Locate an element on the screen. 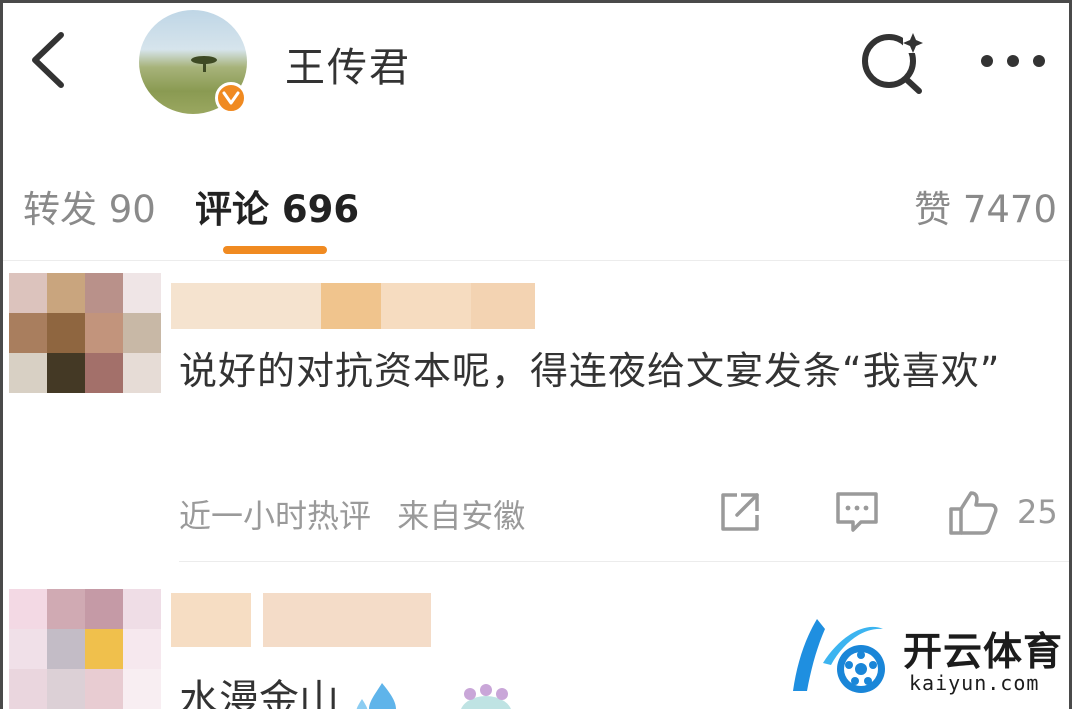  water-drops-emoji-icon is located at coordinates (376, 696).